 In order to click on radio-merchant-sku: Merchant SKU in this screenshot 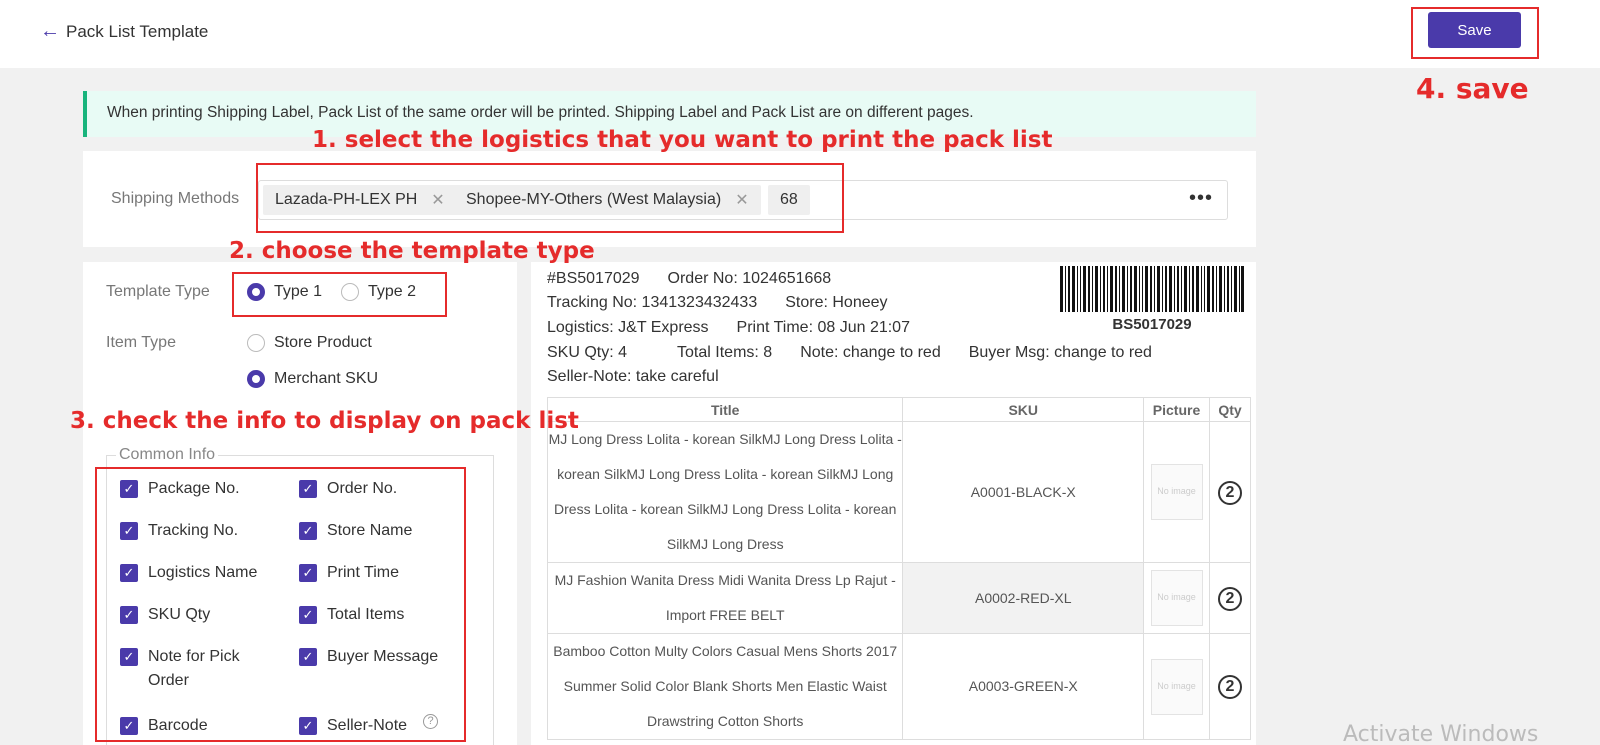, I will do `click(312, 379)`.